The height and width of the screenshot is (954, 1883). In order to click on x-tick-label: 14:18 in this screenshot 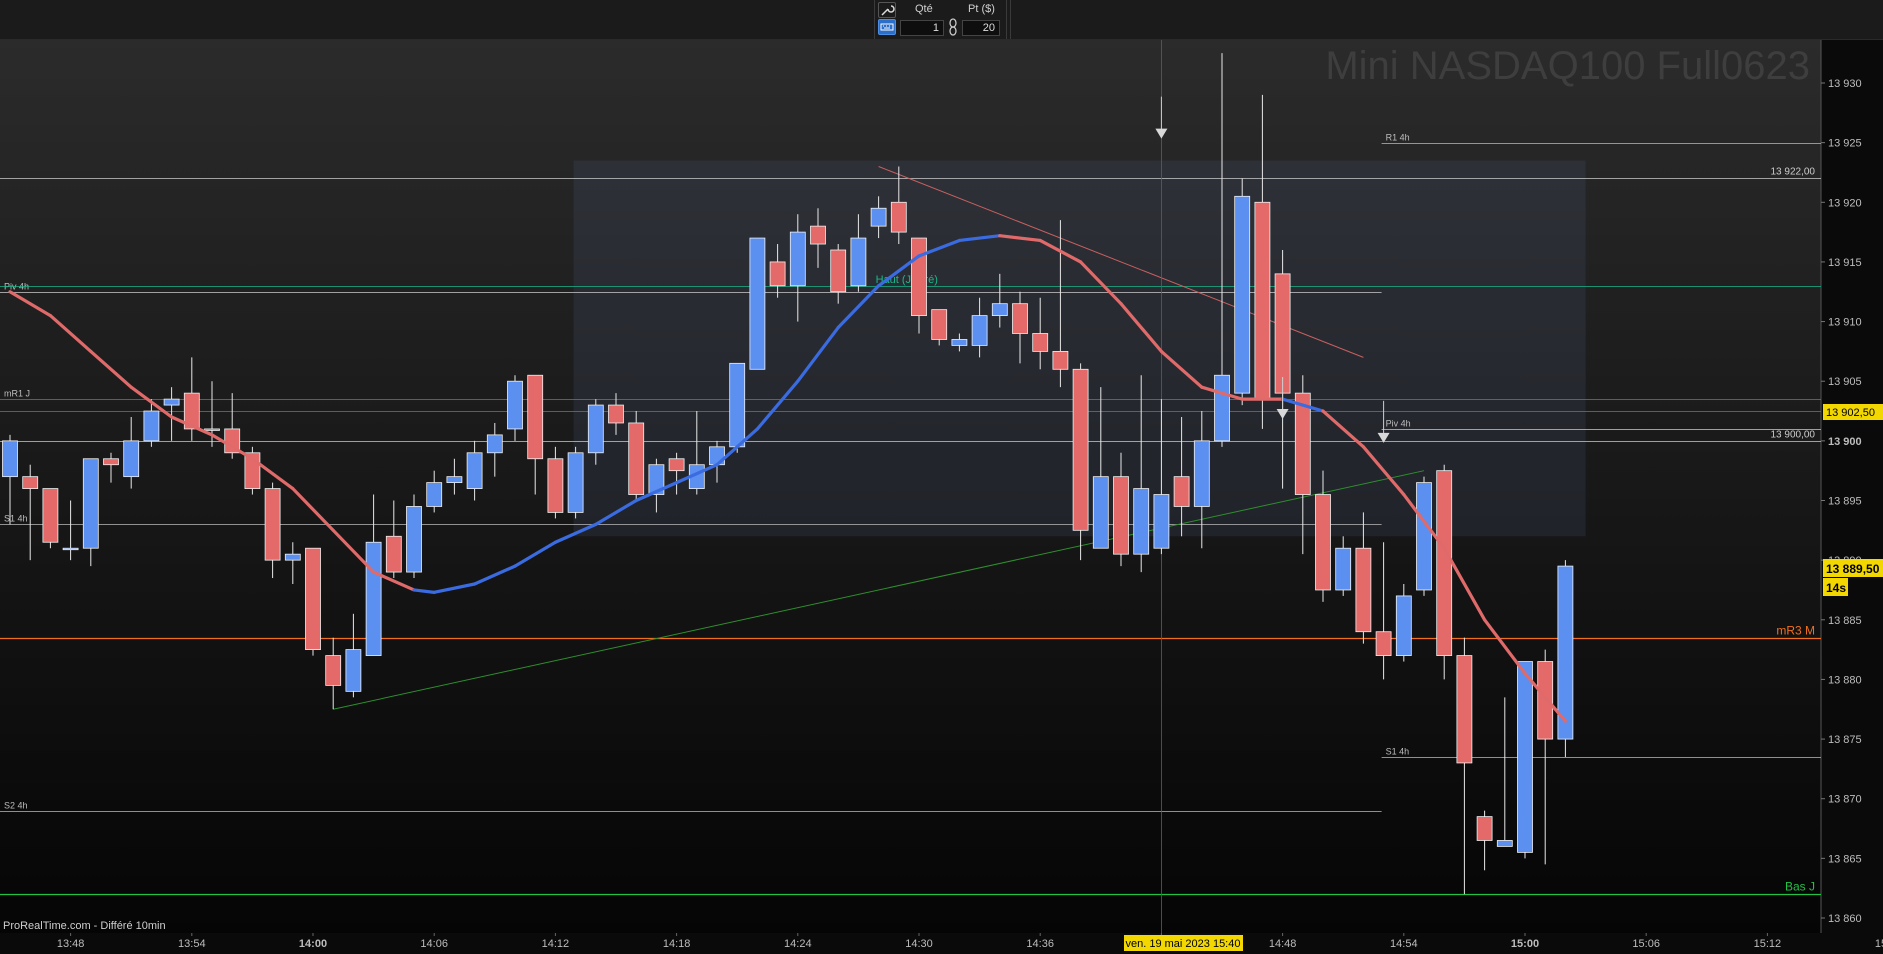, I will do `click(677, 944)`.